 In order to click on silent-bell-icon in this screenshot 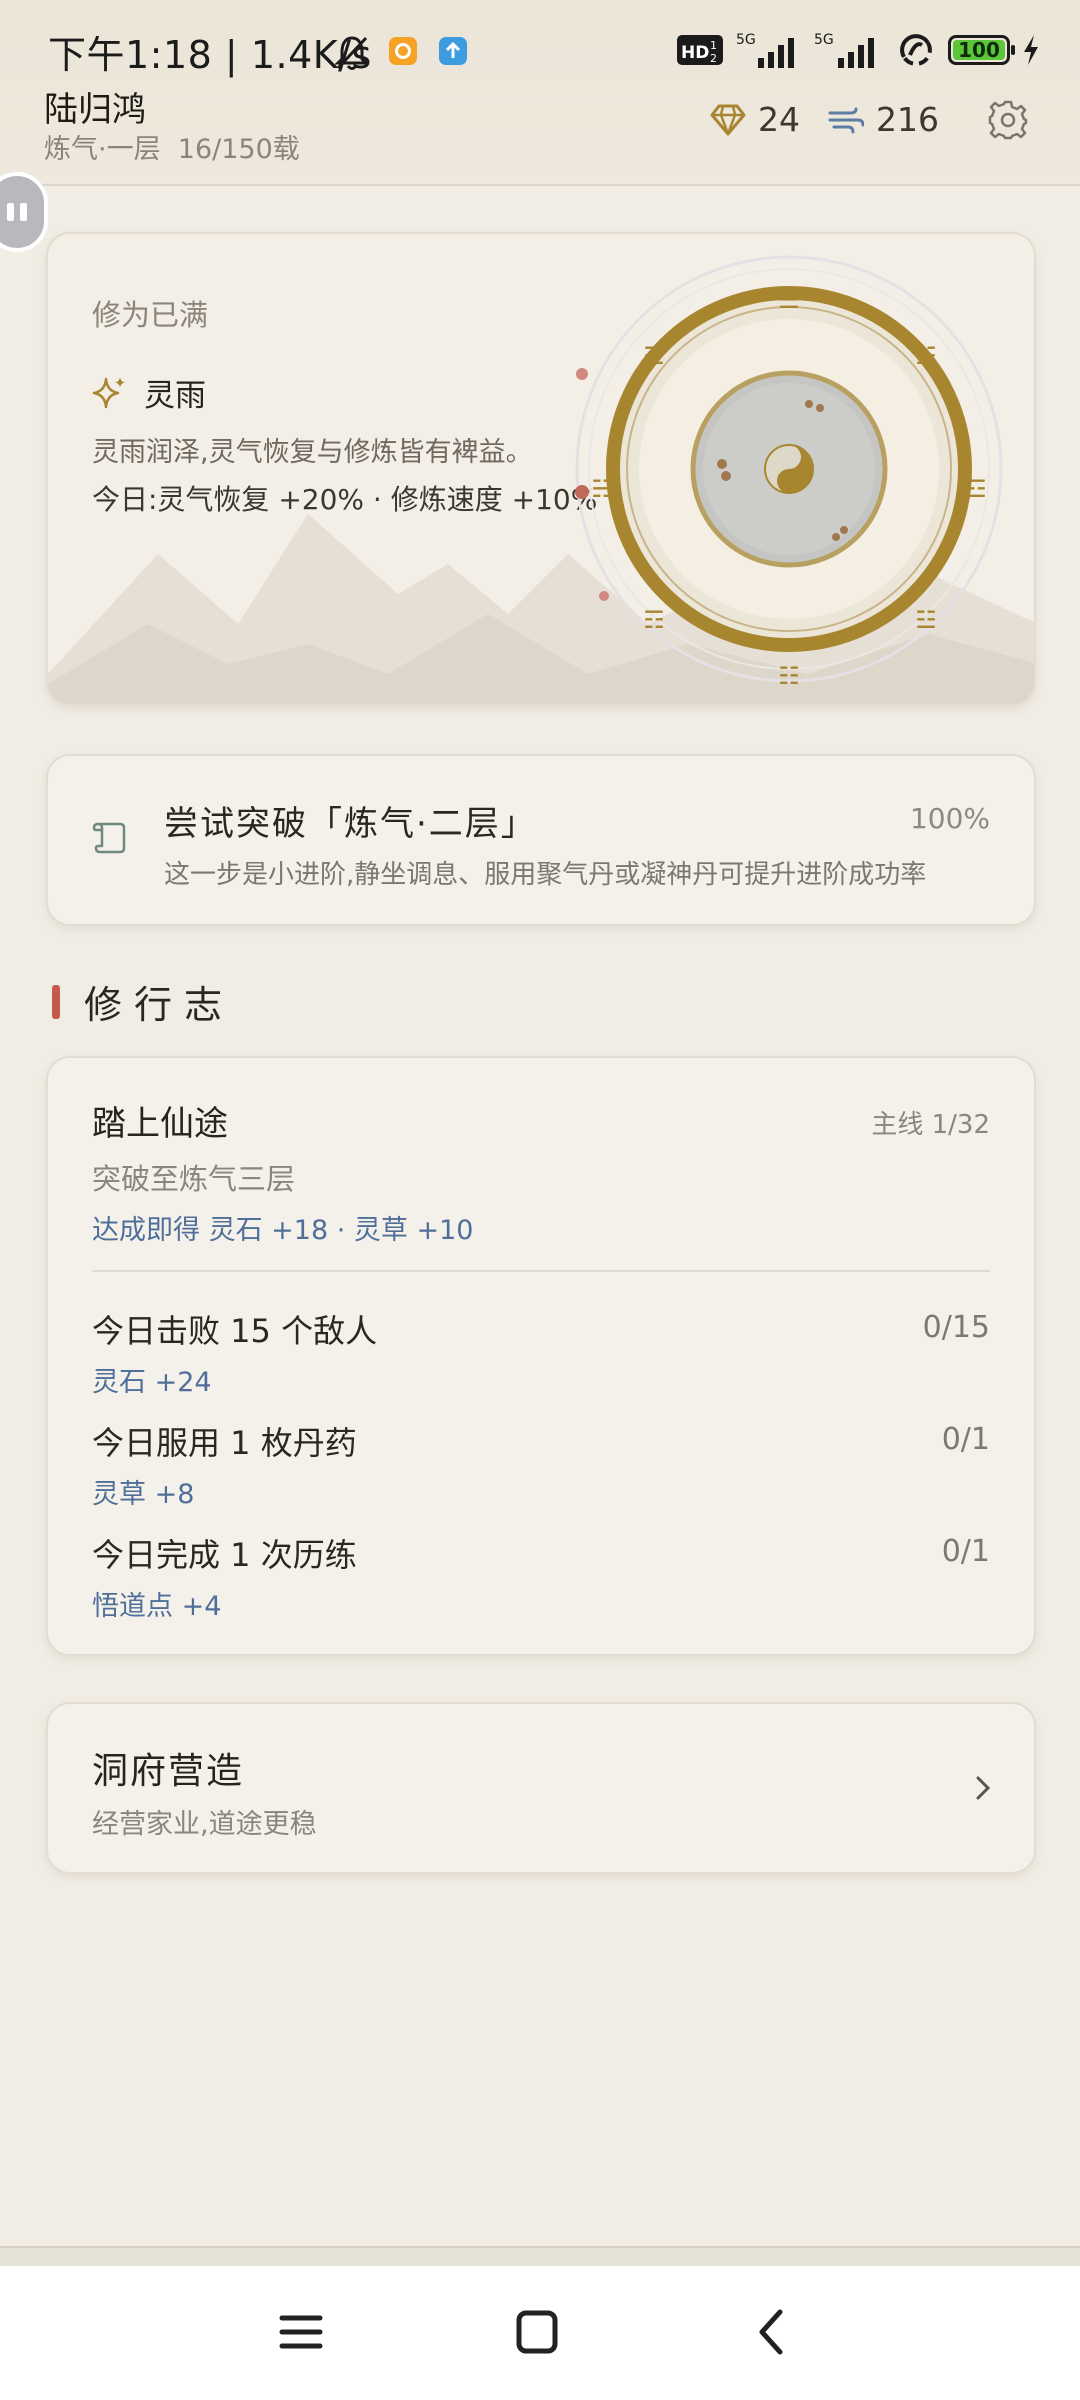, I will do `click(352, 53)`.